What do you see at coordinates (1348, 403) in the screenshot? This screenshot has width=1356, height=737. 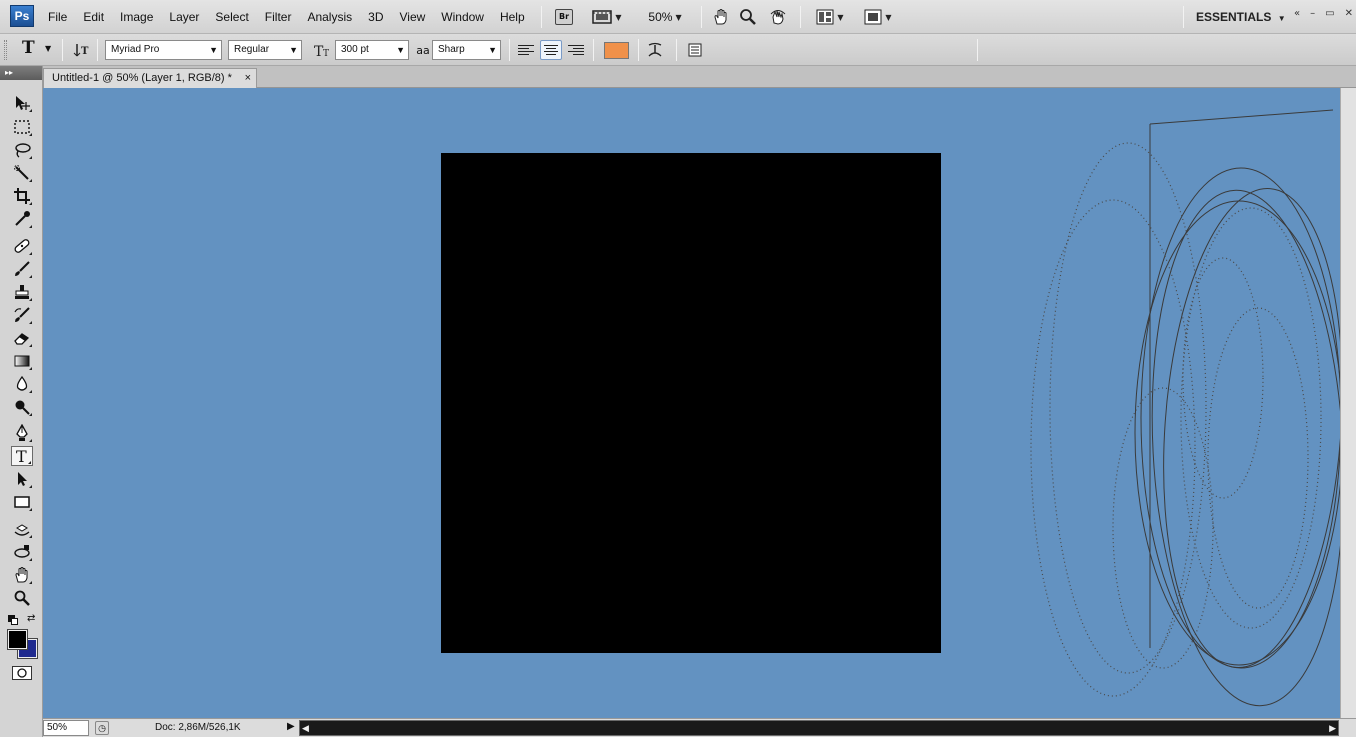 I see `vertical-scrollbar` at bounding box center [1348, 403].